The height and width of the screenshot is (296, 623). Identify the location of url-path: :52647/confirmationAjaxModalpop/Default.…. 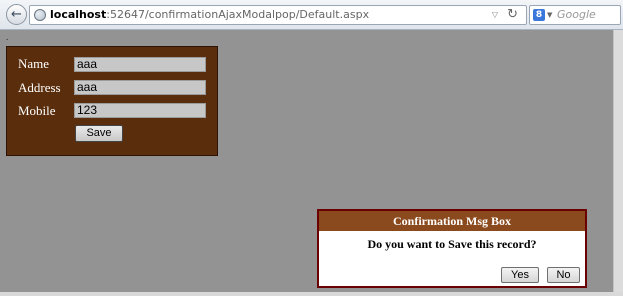
(238, 14).